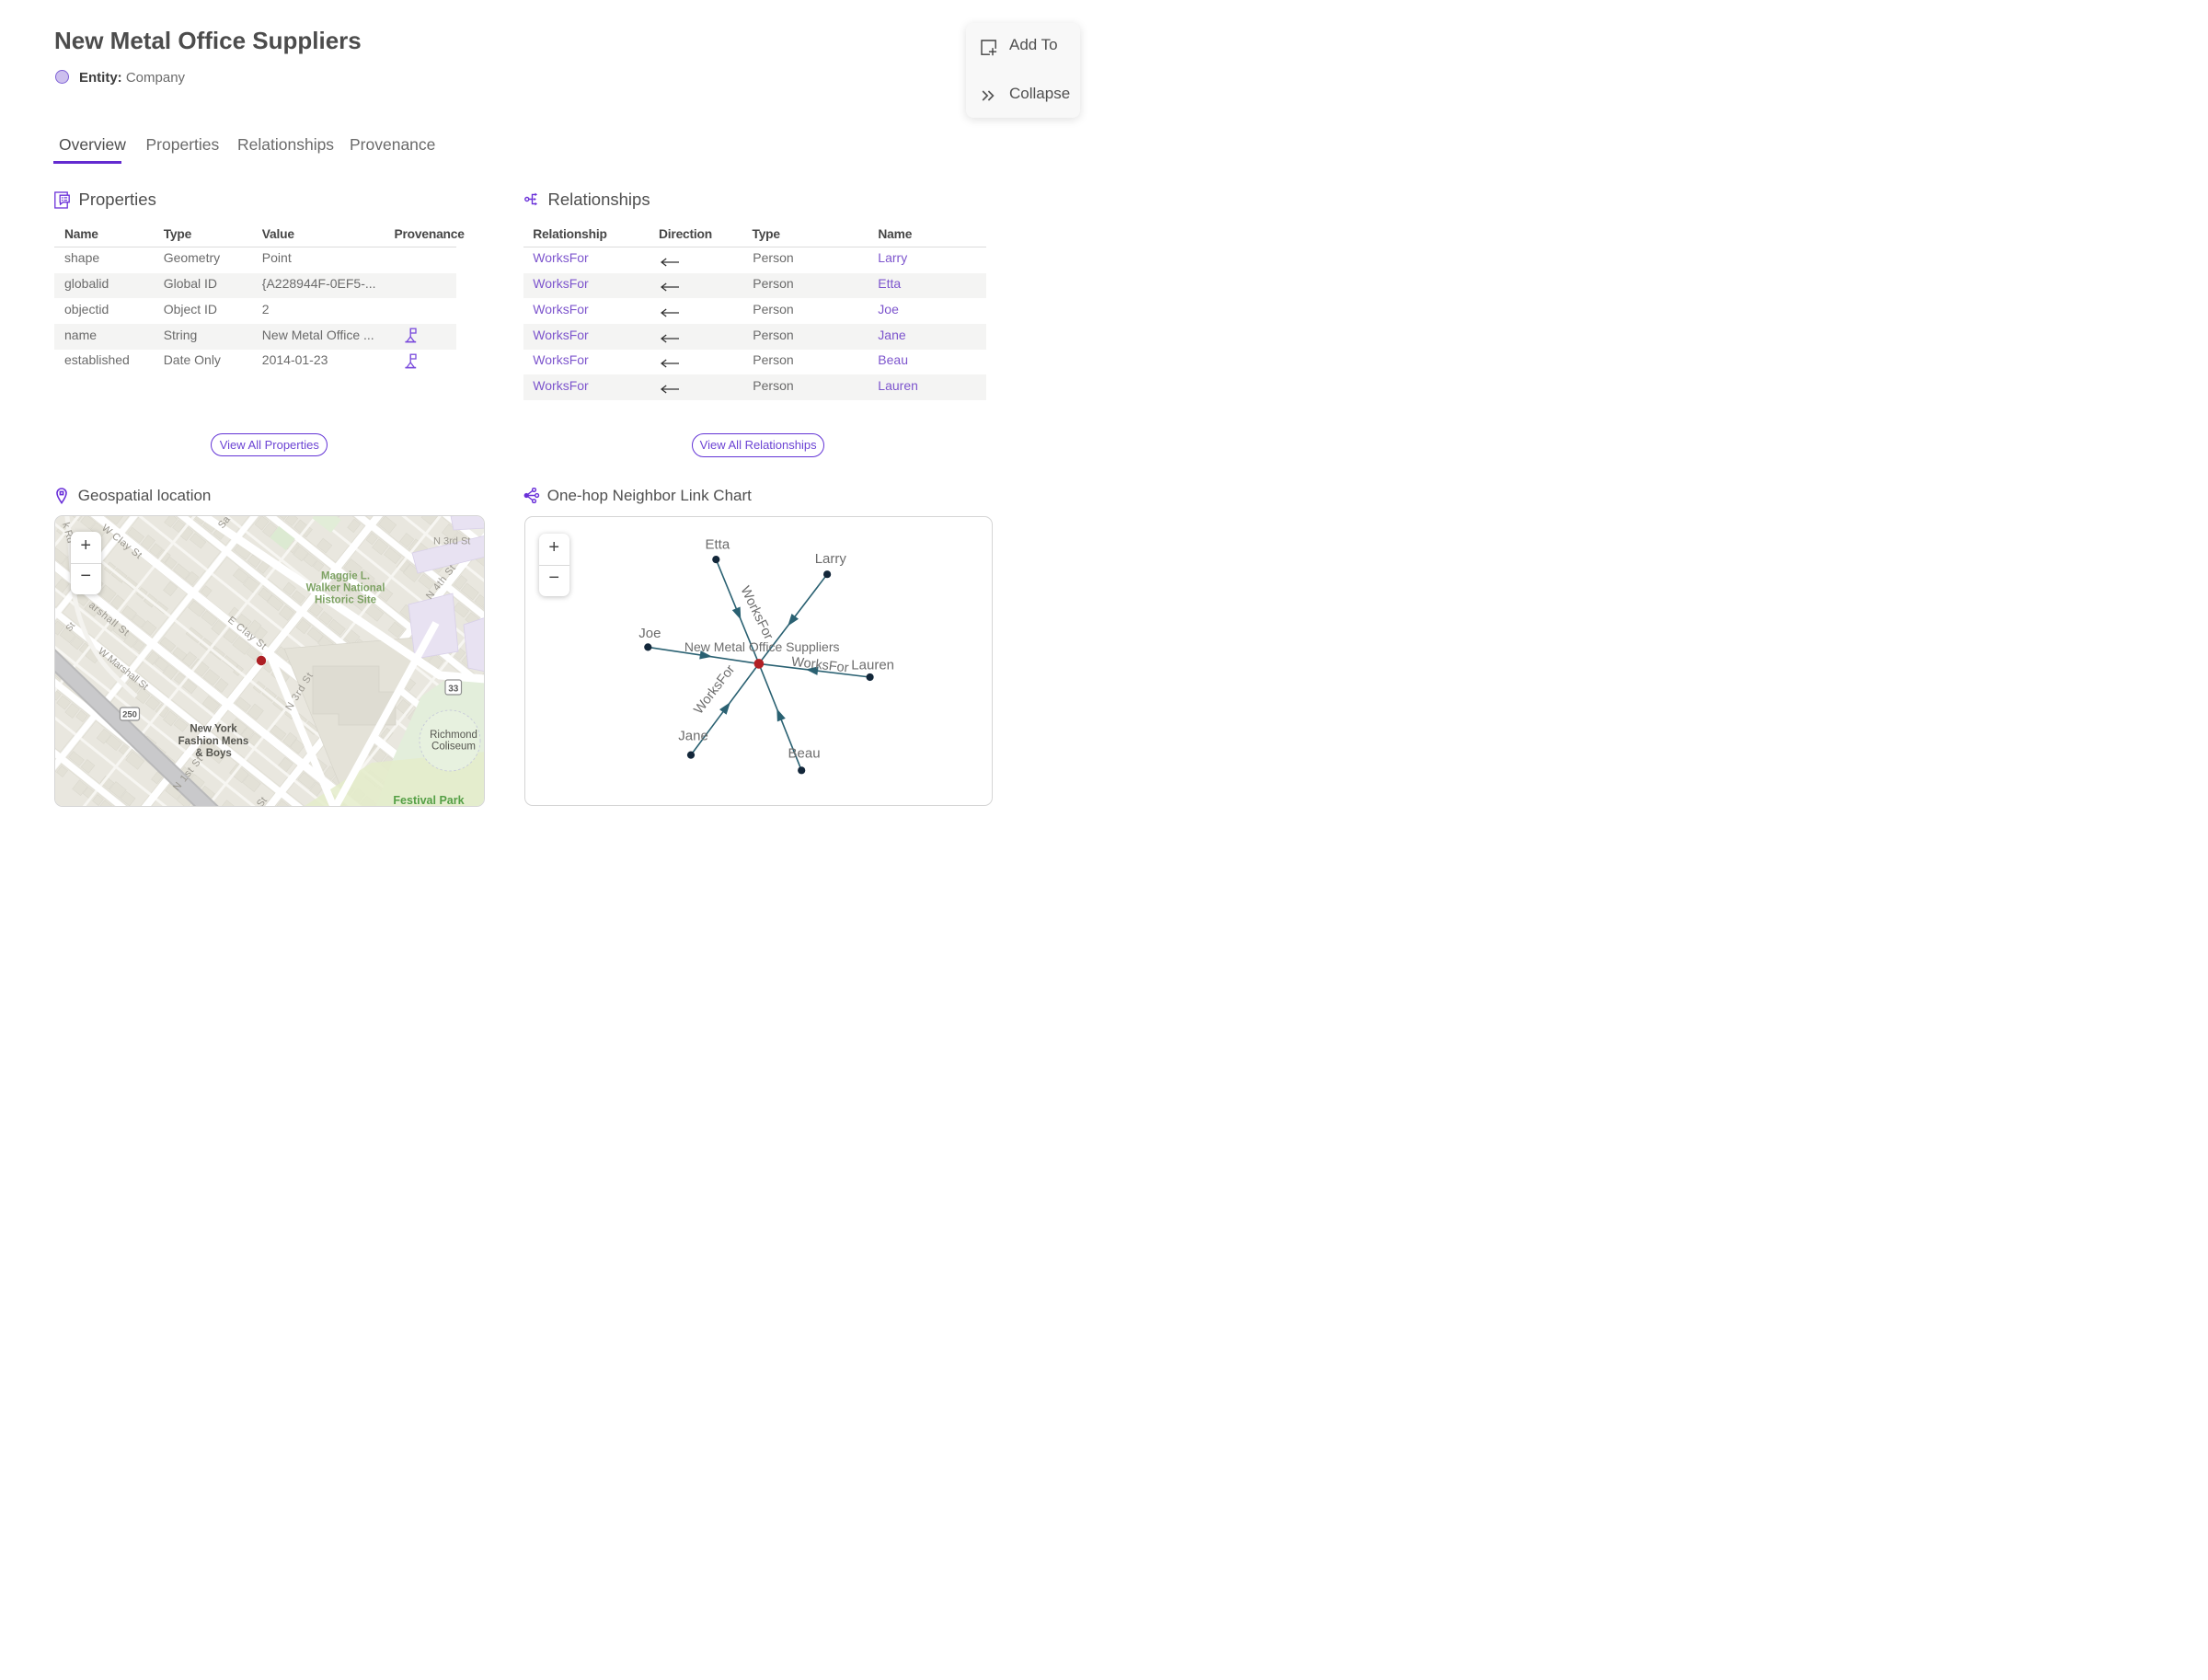  What do you see at coordinates (718, 544) in the screenshot?
I see `svg-text: Etta` at bounding box center [718, 544].